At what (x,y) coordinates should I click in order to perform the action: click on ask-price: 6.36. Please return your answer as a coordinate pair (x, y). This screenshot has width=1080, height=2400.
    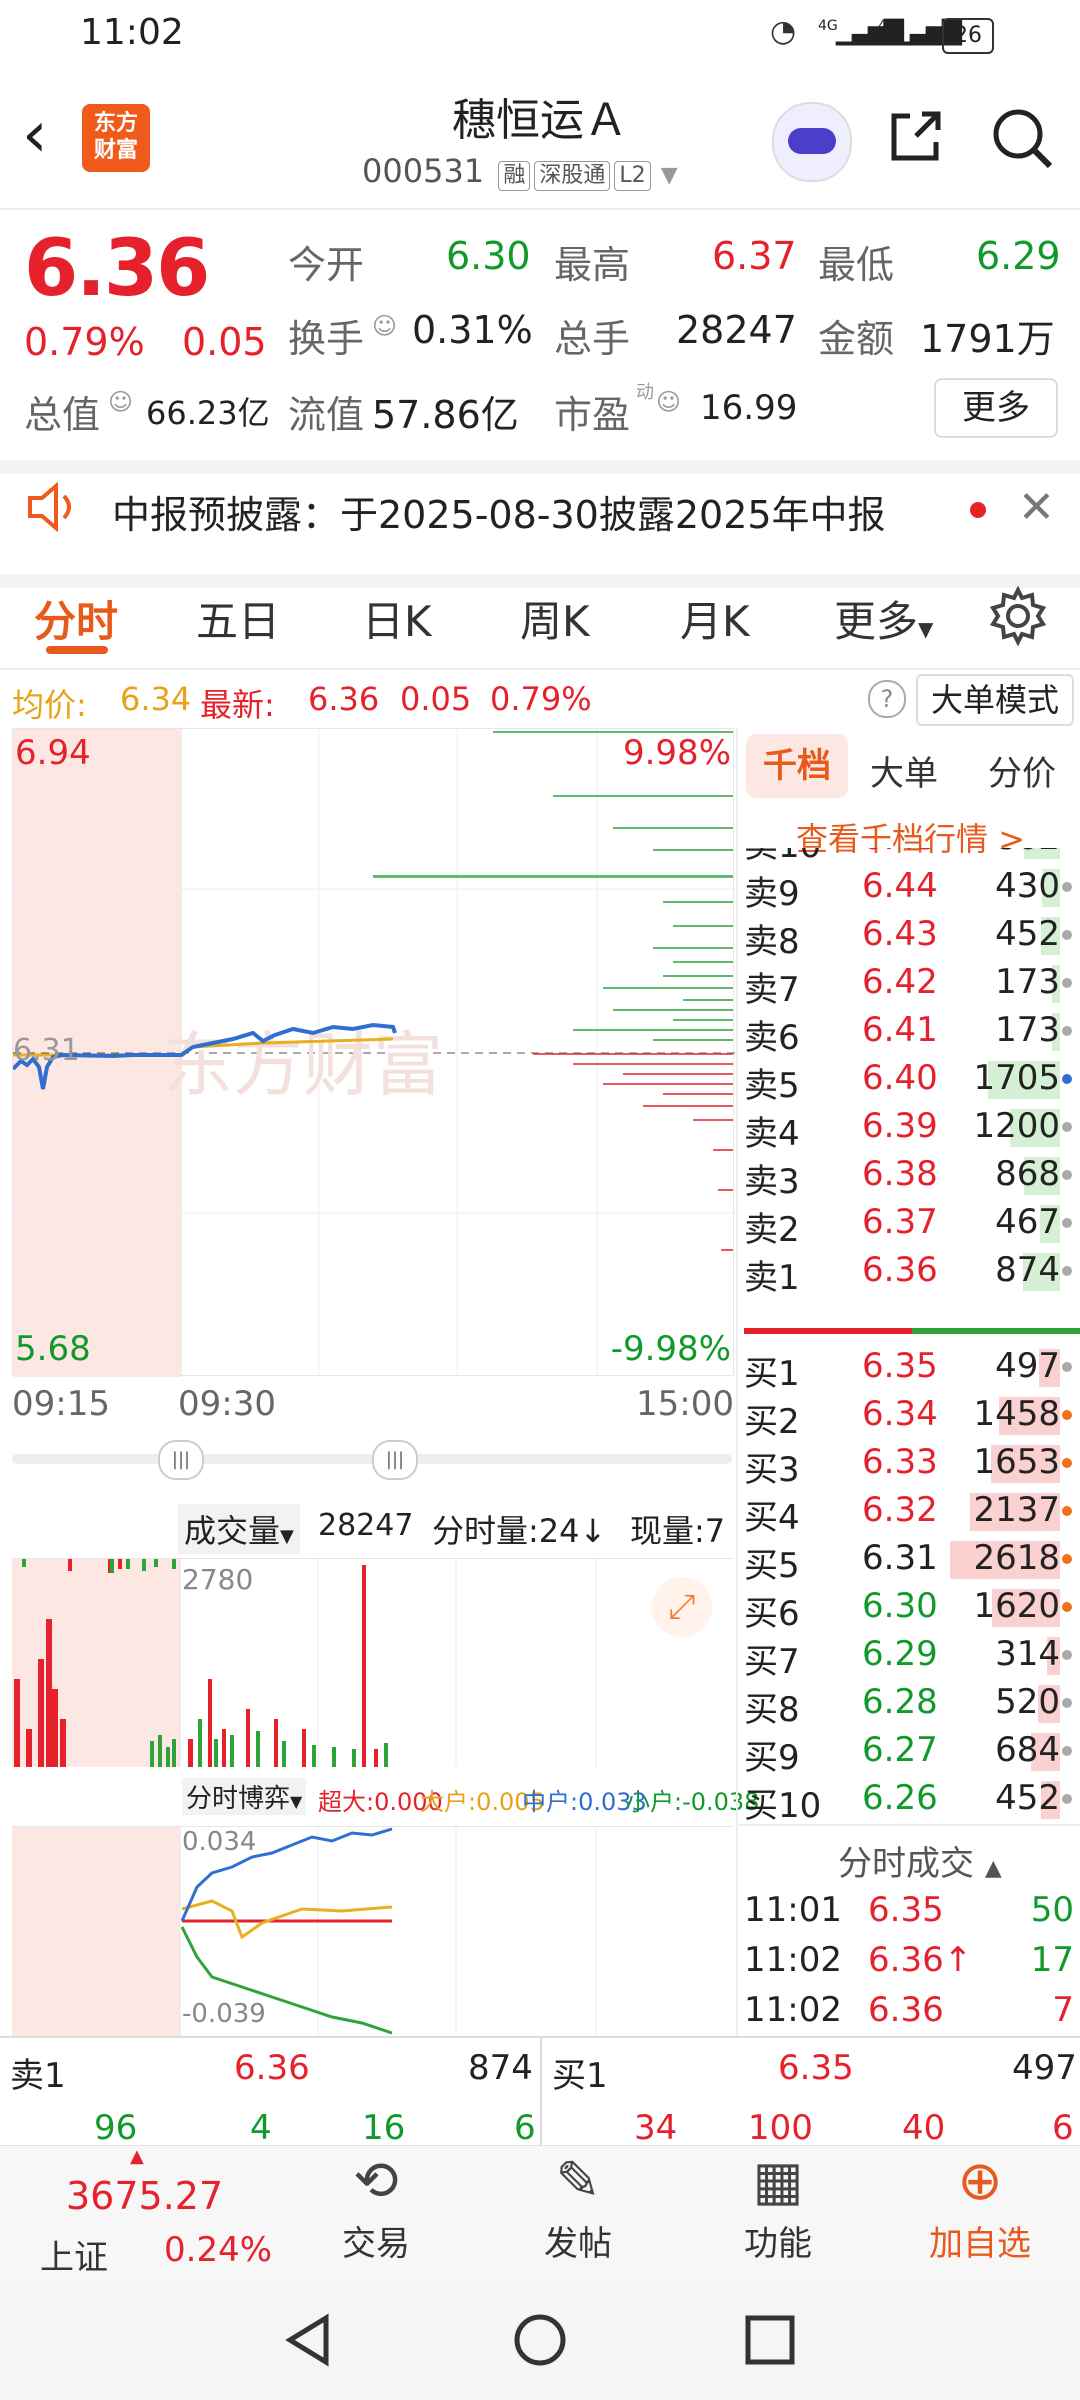
    Looking at the image, I should click on (900, 1270).